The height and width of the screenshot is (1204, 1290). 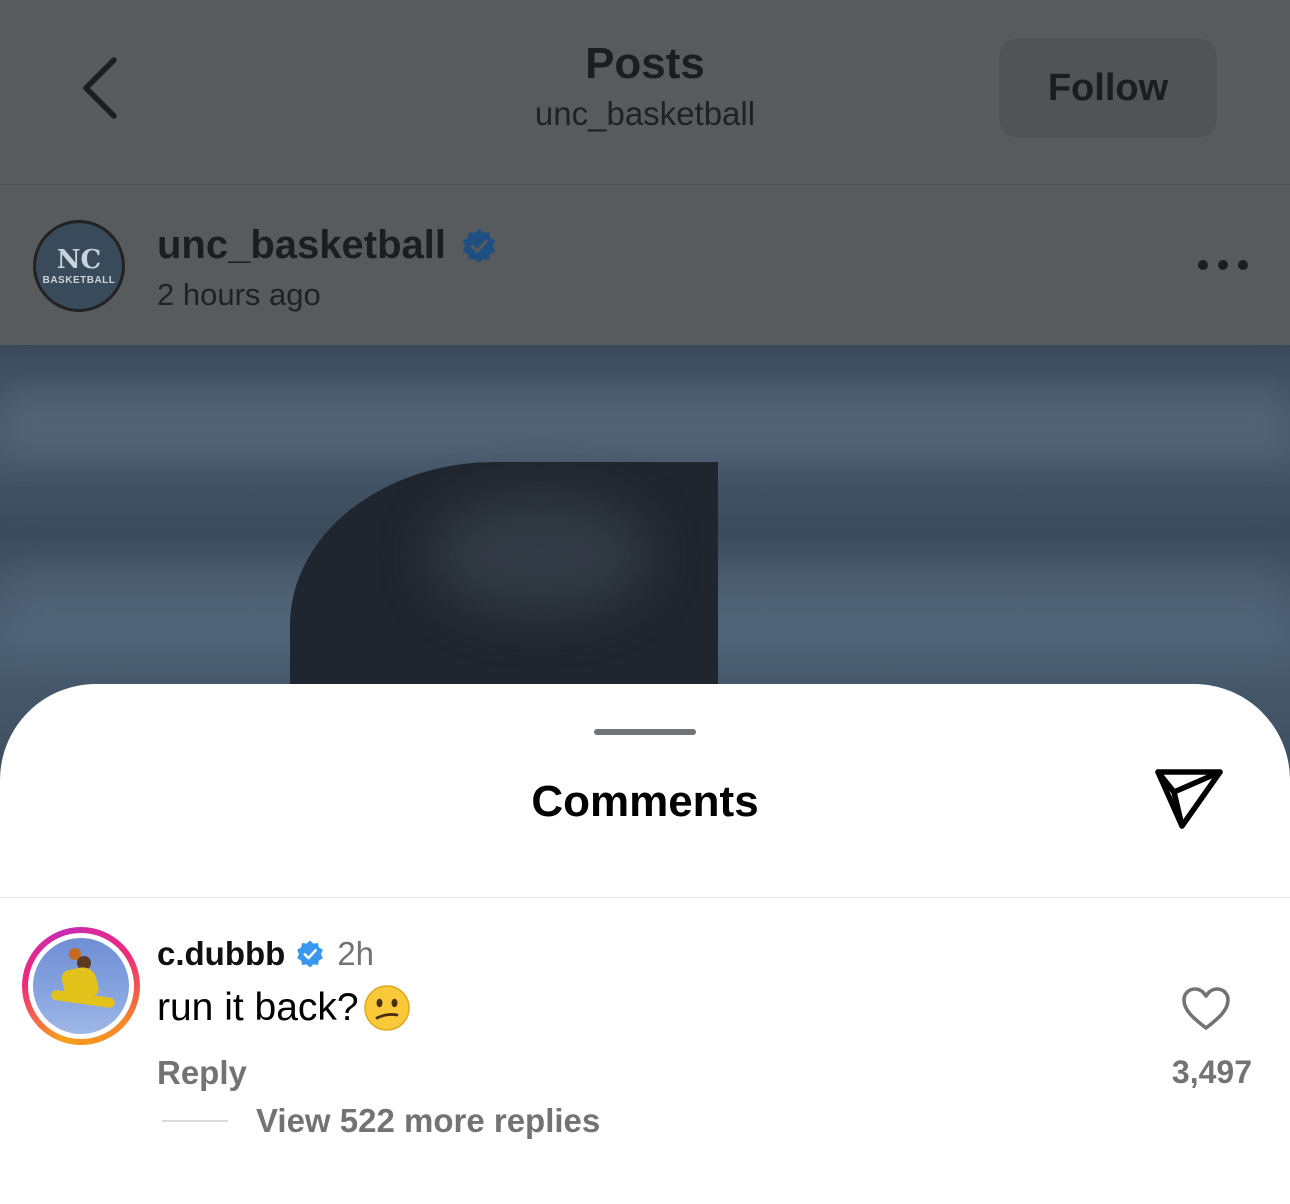 What do you see at coordinates (195, 1121) in the screenshot?
I see `replies-divider-line` at bounding box center [195, 1121].